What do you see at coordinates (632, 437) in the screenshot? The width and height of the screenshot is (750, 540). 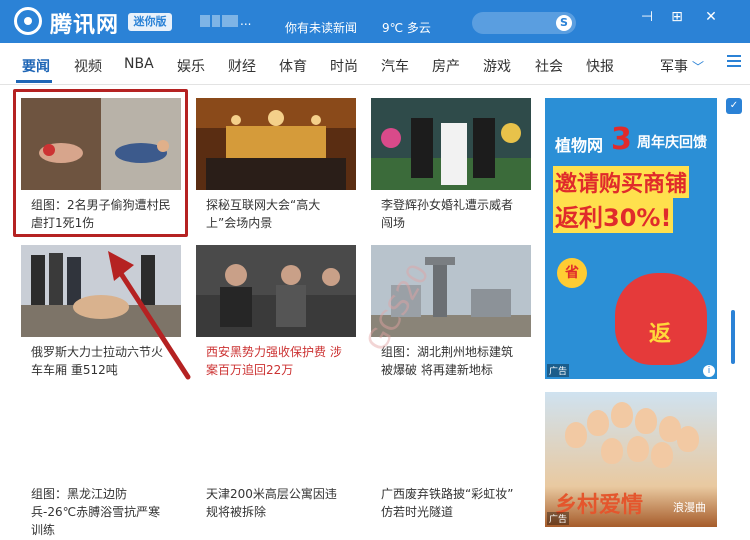 I see `cast-photo` at bounding box center [632, 437].